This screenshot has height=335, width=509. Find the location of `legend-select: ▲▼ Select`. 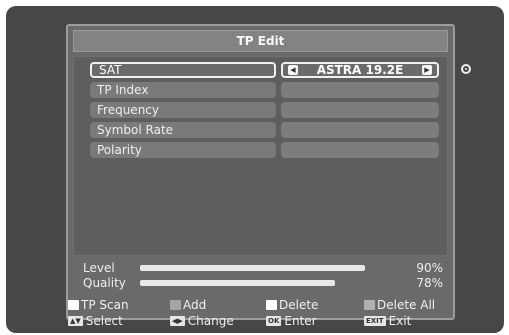

legend-select: ▲▼ Select is located at coordinates (95, 321).